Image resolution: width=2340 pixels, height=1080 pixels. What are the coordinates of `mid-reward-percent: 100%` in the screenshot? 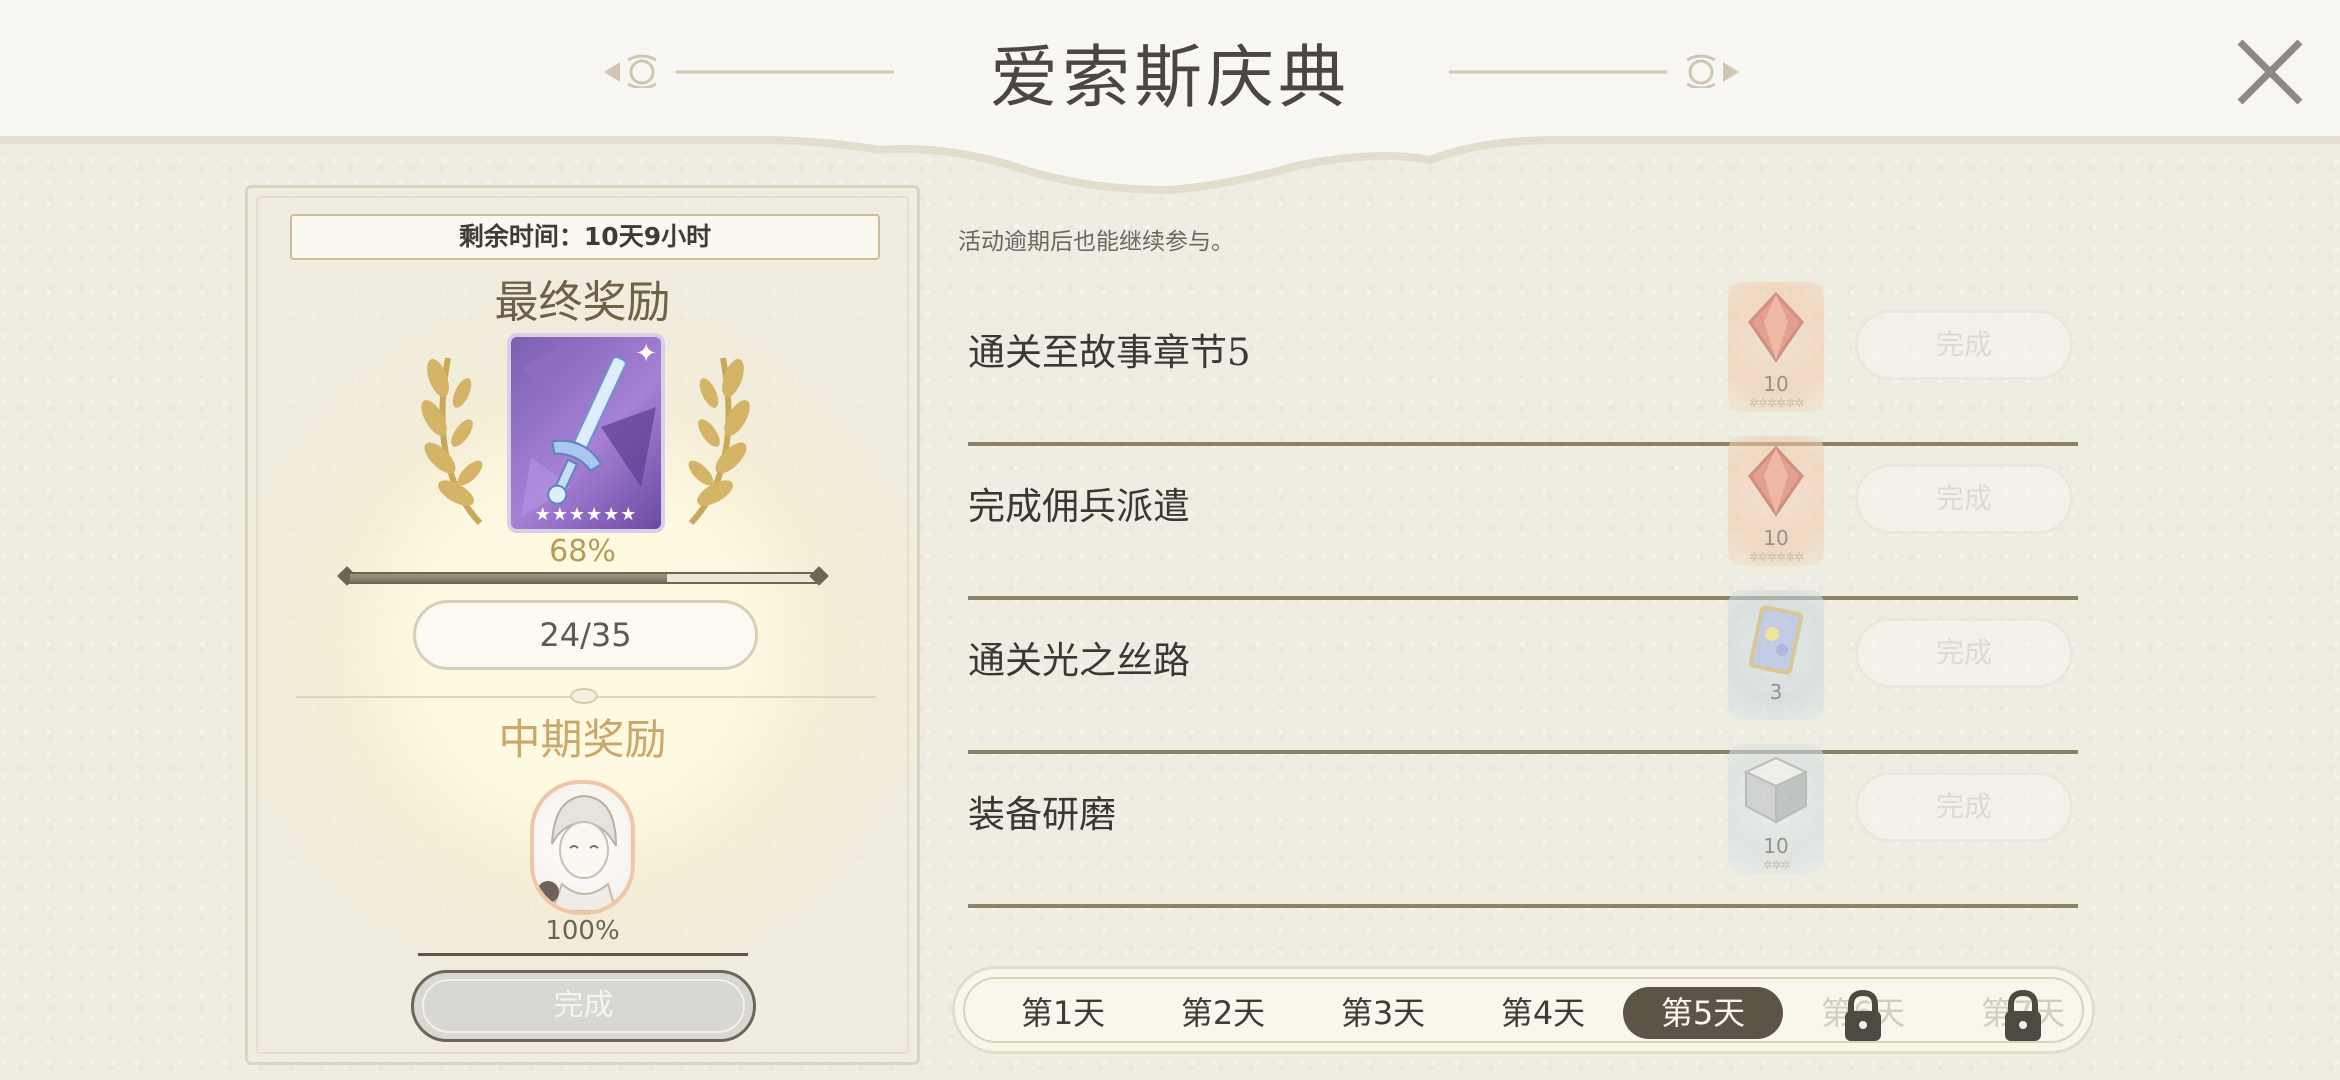 It's located at (582, 931).